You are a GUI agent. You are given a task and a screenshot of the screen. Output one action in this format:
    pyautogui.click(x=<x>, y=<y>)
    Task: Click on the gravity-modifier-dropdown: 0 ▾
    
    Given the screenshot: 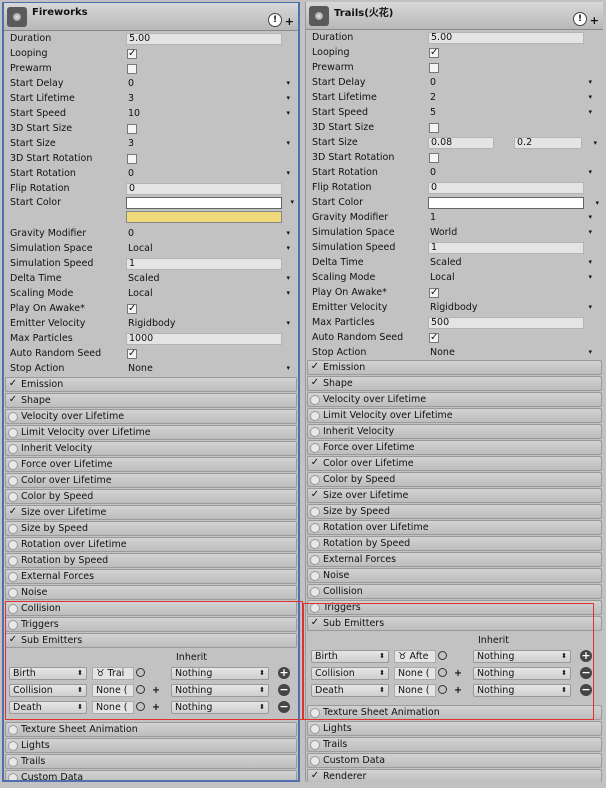 What is the action you would take?
    pyautogui.click(x=210, y=234)
    